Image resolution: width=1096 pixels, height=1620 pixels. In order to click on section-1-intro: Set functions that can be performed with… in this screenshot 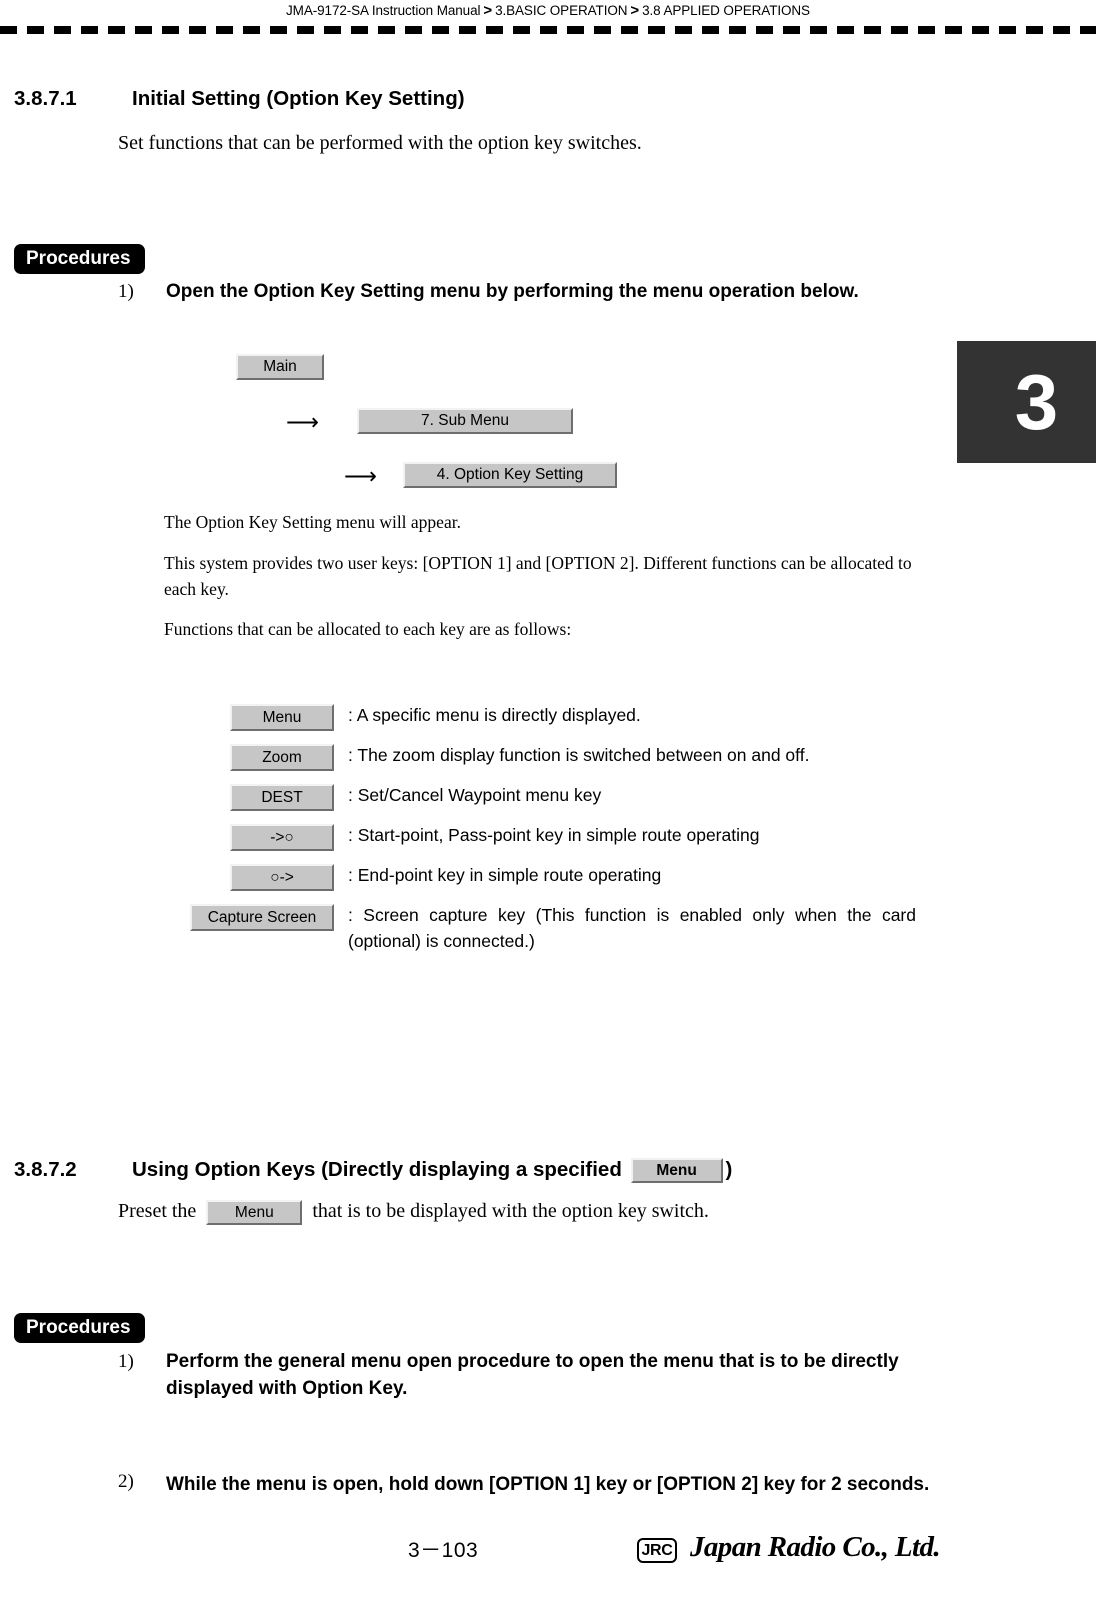, I will do `click(380, 143)`.